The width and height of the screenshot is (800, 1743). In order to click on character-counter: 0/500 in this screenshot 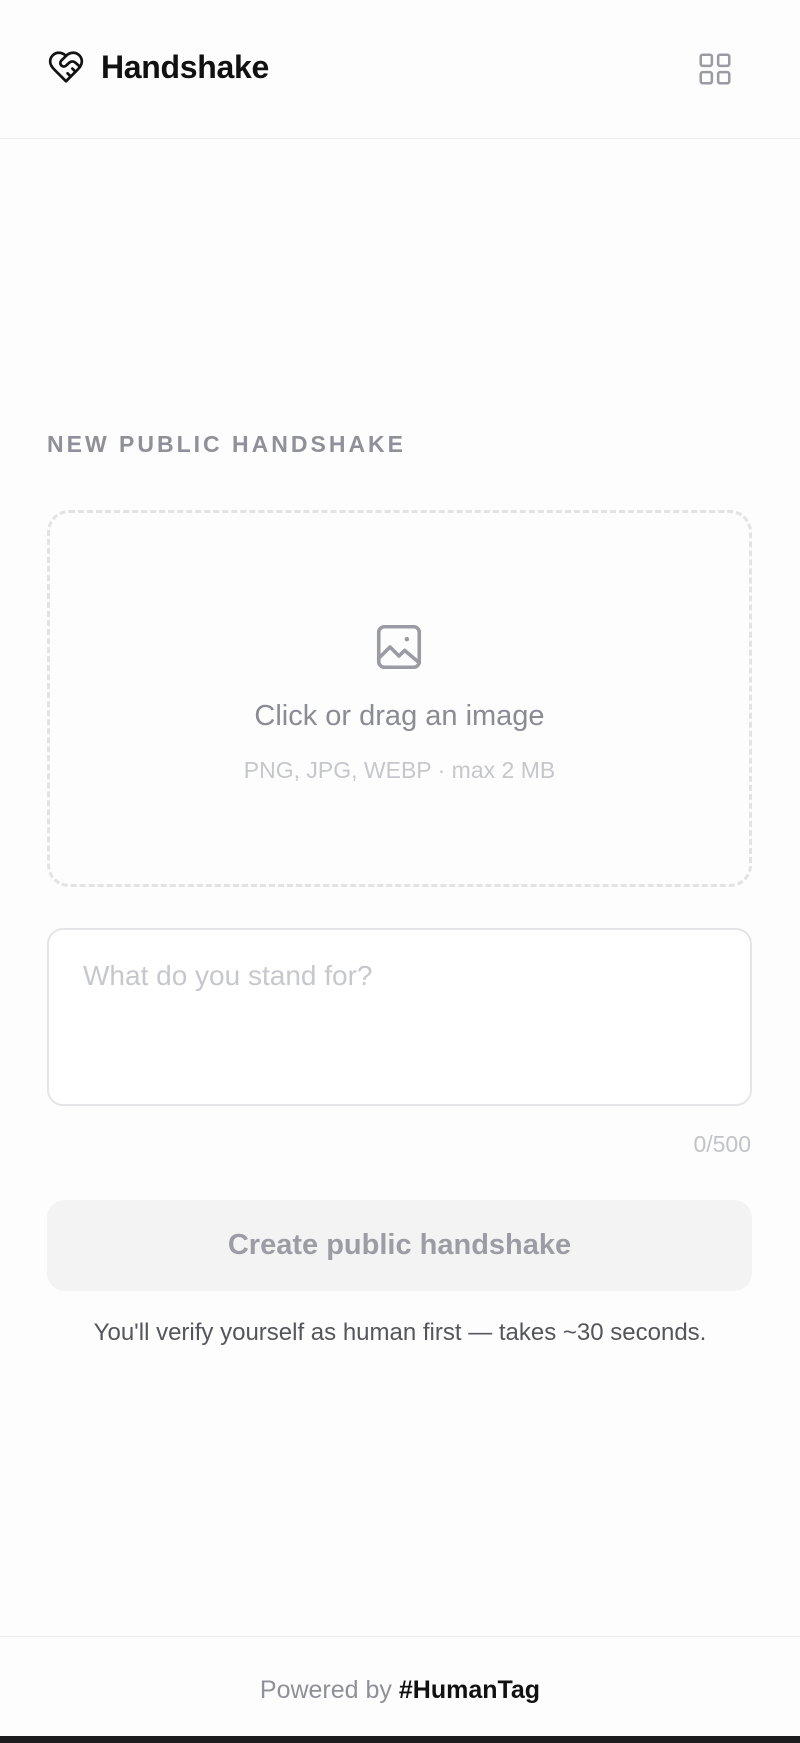, I will do `click(722, 1144)`.